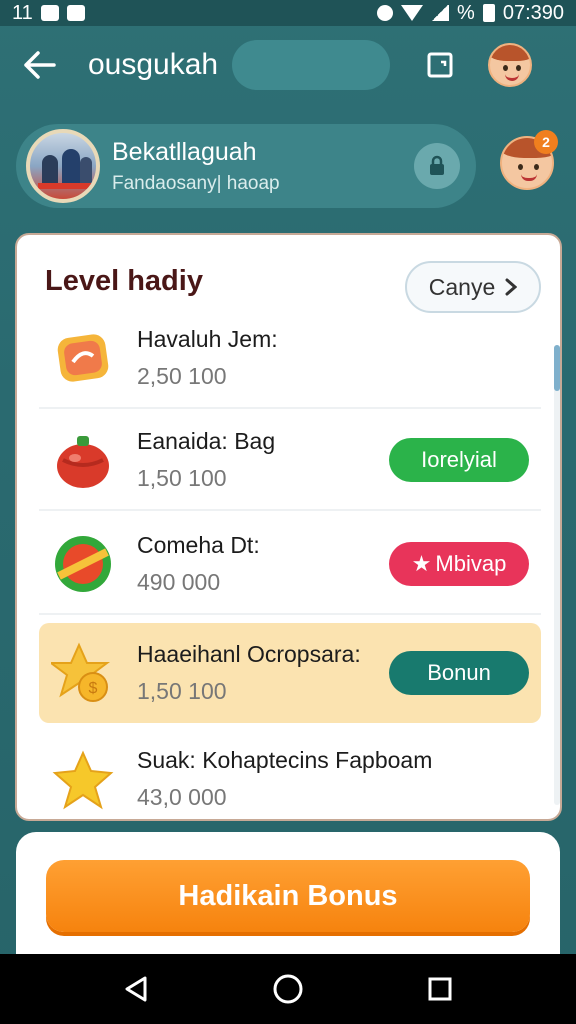  What do you see at coordinates (533, 12) in the screenshot?
I see `status-time: 07:390` at bounding box center [533, 12].